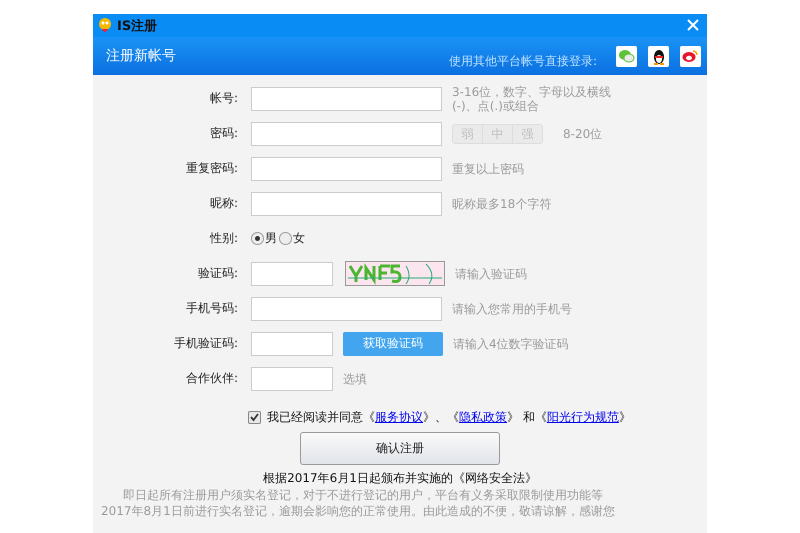 The width and height of the screenshot is (800, 533). I want to click on social-login-label: 使用其他平台帐号直接登录:, so click(522, 61).